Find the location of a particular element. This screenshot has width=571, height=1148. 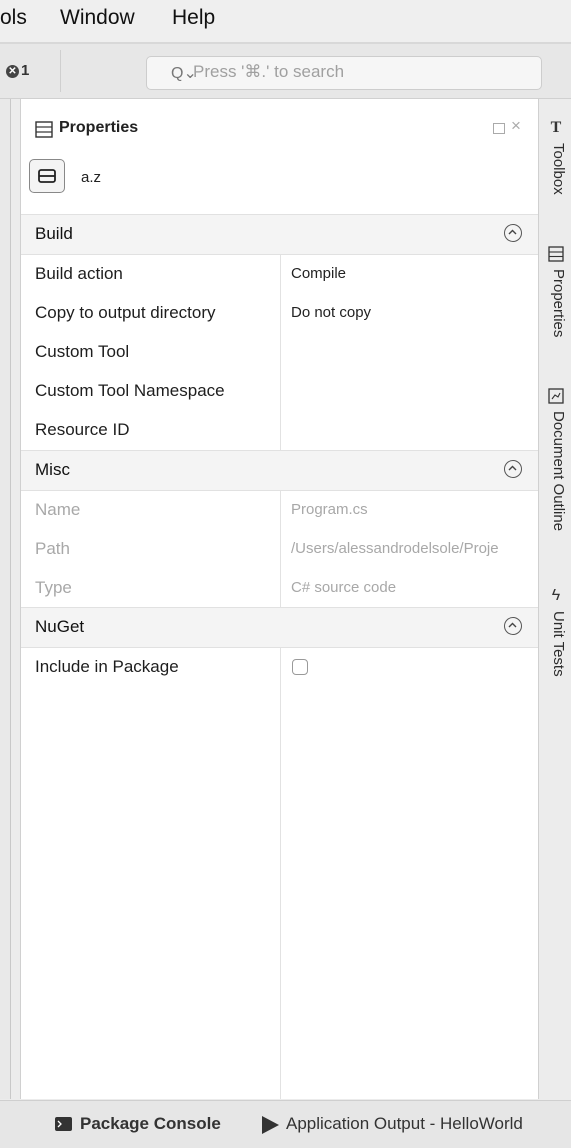

tab-properties: Properties is located at coordinates (555, 305).